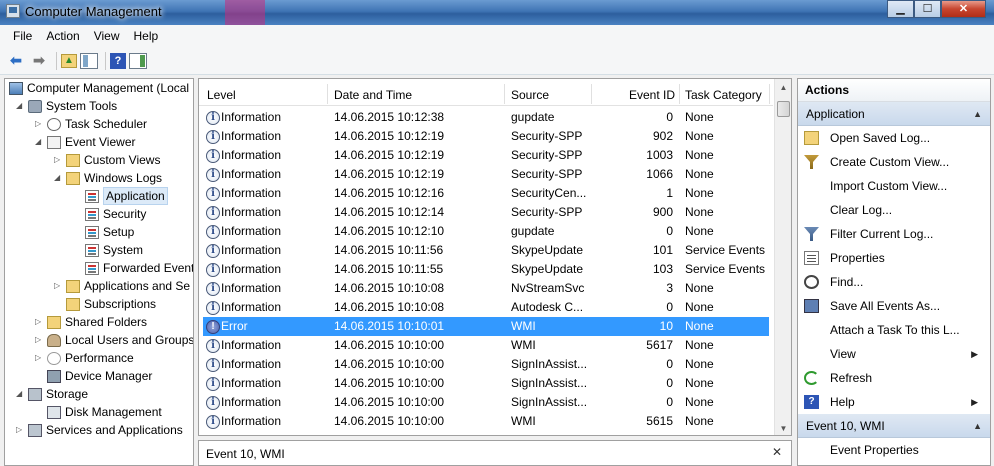  I want to click on help-icon: ?, so click(118, 60).